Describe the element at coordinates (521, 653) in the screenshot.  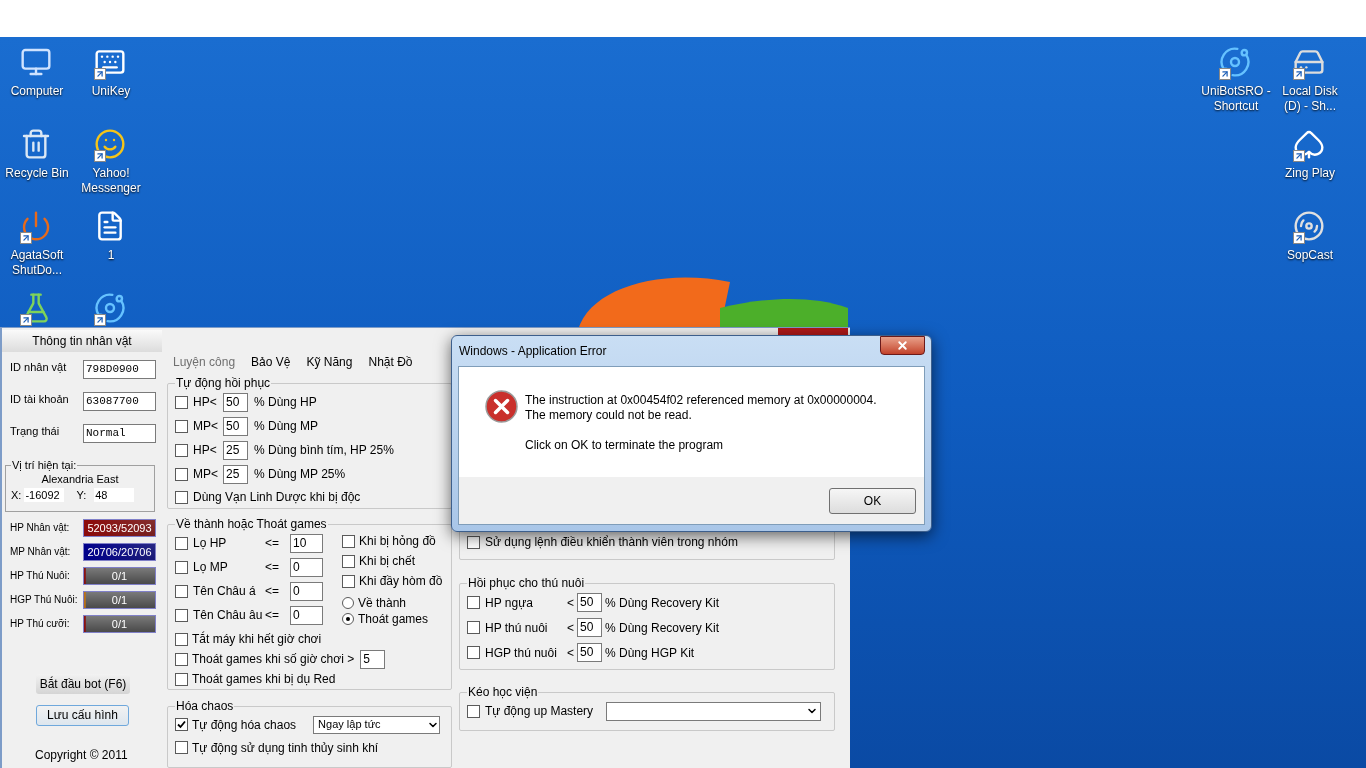
I see `checkbox-label: HGP thú nuôi` at that location.